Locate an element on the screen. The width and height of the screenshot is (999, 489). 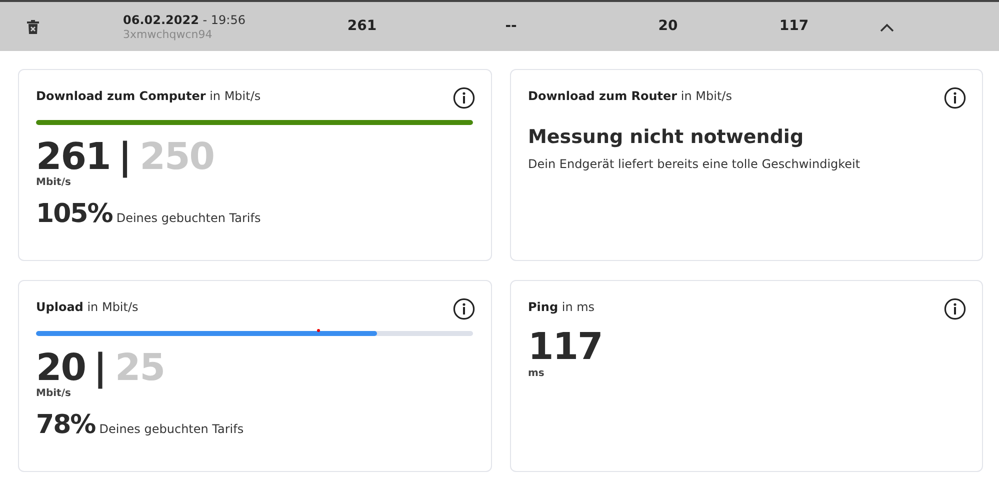
marker-dot is located at coordinates (318, 330).